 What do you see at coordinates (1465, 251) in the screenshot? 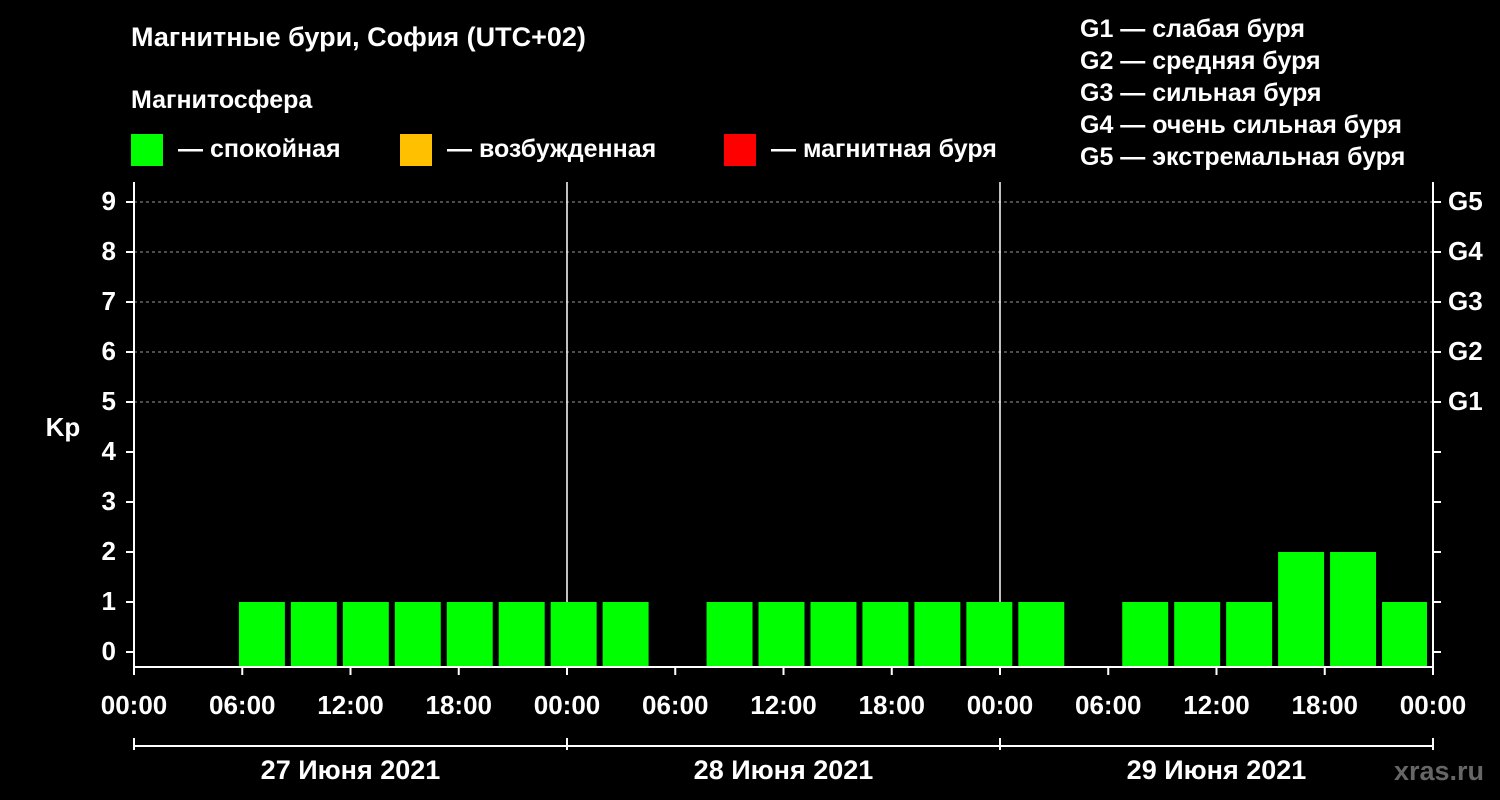
I see `g-level-label: G4` at bounding box center [1465, 251].